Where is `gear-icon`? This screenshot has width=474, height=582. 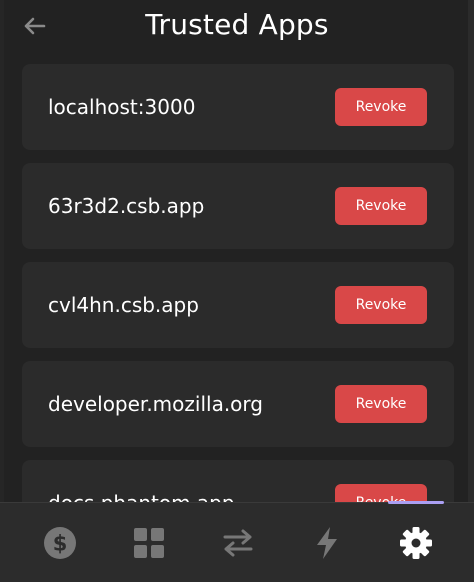 gear-icon is located at coordinates (415, 543).